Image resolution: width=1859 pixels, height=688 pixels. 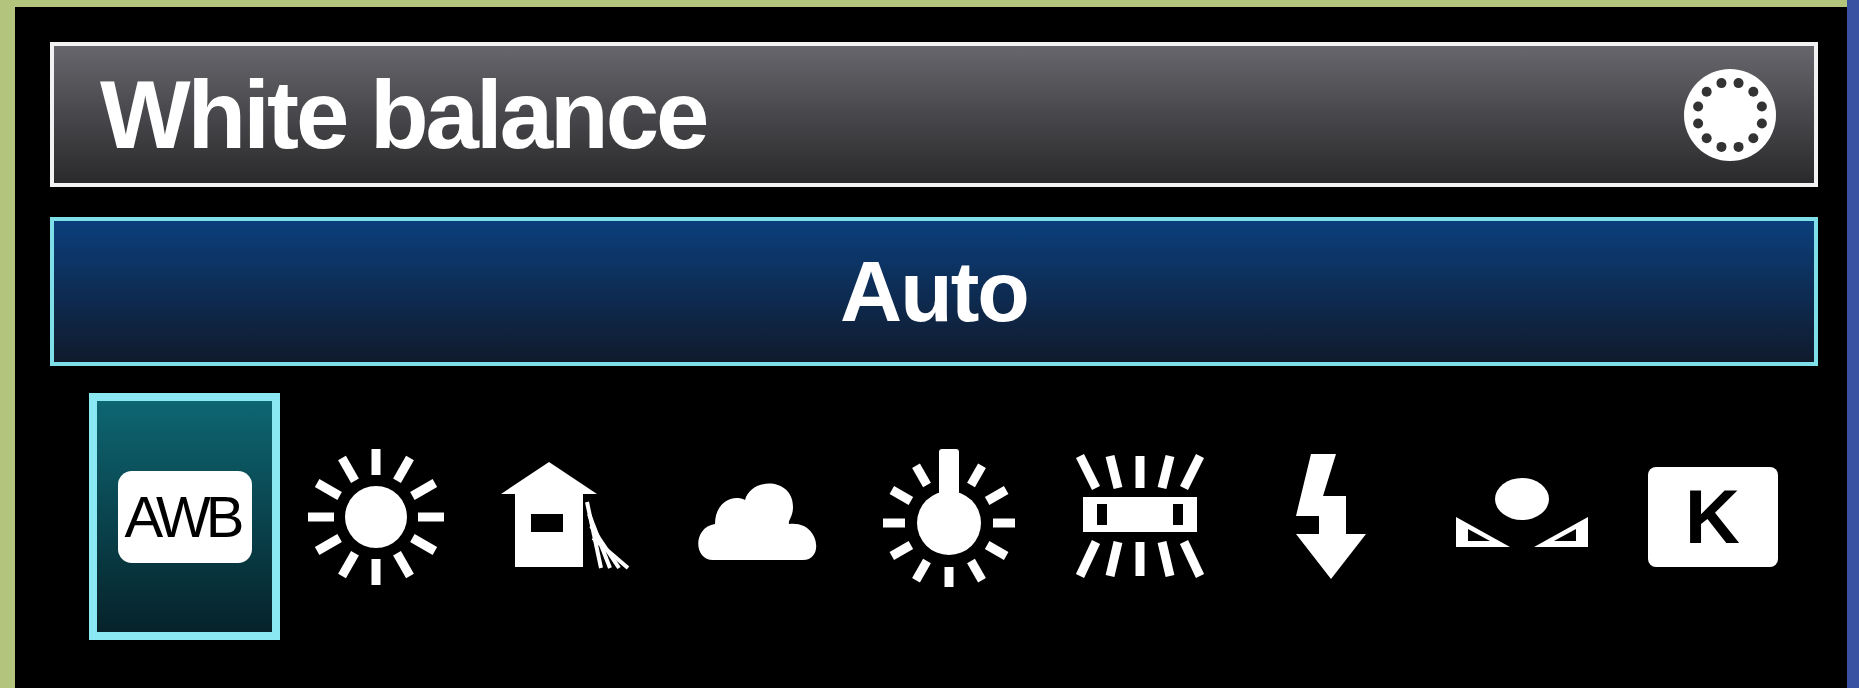 I want to click on preset-option: K, so click(x=1712, y=516).